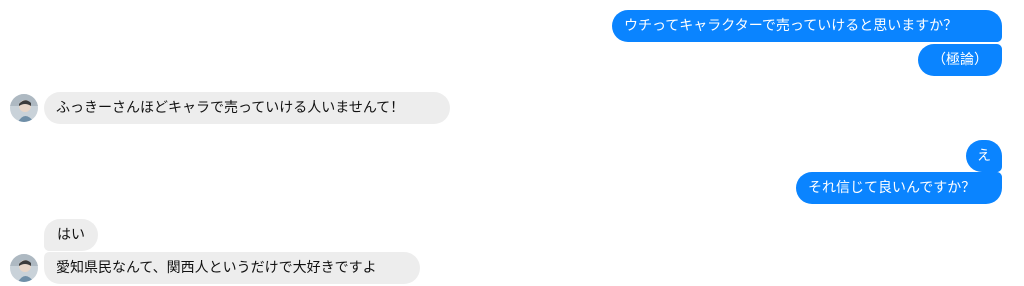 The image size is (1024, 286). I want to click on message-bubble-sent: それ信じて良いんですか？, so click(899, 188).